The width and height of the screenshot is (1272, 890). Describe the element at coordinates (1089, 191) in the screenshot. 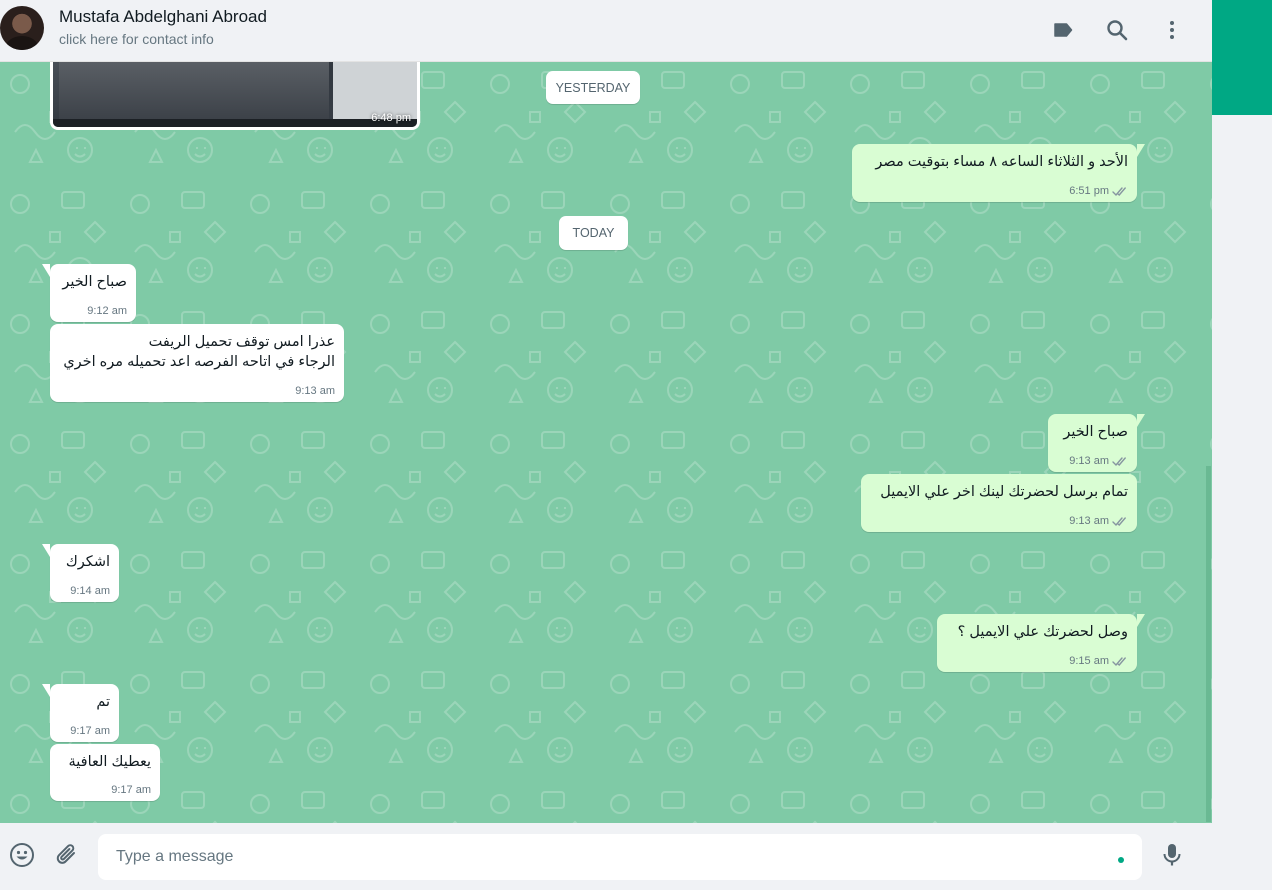

I see `message-time: 6:51 pm` at that location.